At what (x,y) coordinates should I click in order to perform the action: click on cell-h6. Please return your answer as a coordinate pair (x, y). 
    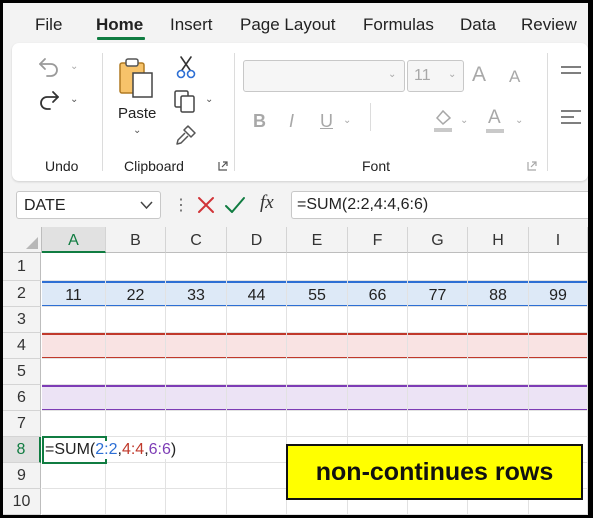
    Looking at the image, I should click on (498, 398).